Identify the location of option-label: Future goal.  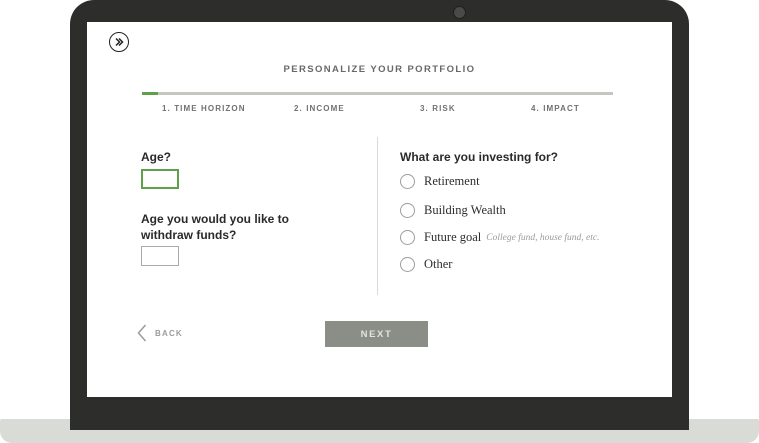
(453, 237).